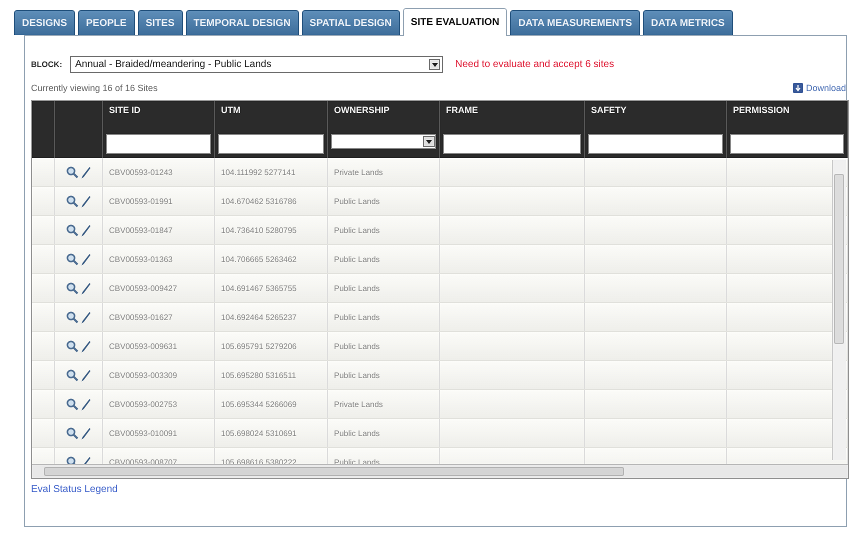  What do you see at coordinates (45, 22) in the screenshot?
I see `tab: DESIGNS` at bounding box center [45, 22].